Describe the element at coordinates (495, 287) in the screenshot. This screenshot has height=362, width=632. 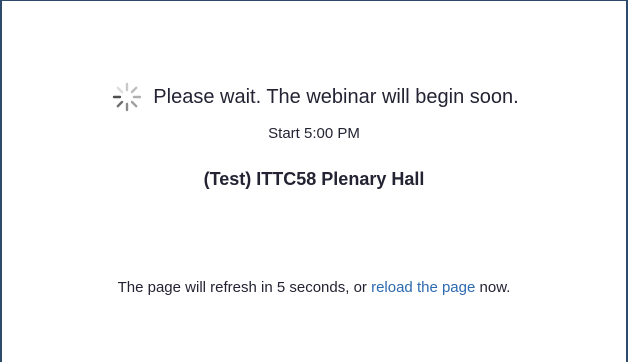
I see `refresh-notice-suffix: now.` at that location.